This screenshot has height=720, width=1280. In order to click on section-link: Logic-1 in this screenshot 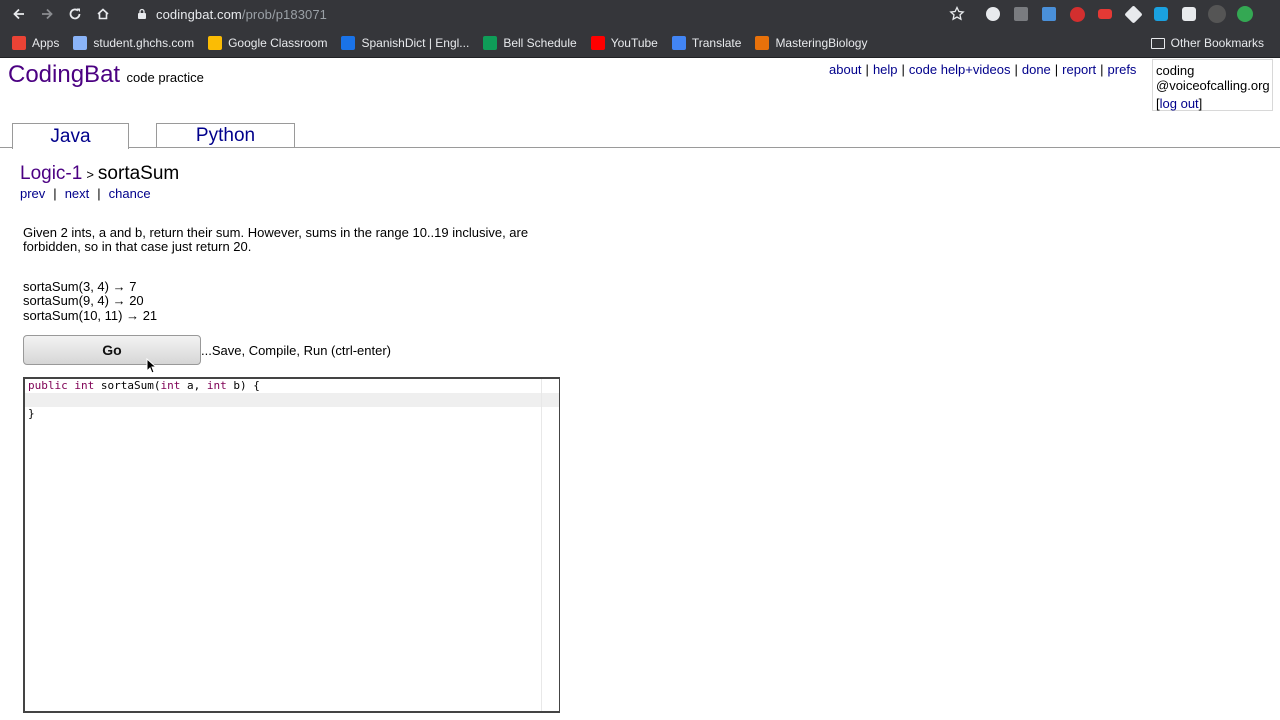, I will do `click(51, 173)`.